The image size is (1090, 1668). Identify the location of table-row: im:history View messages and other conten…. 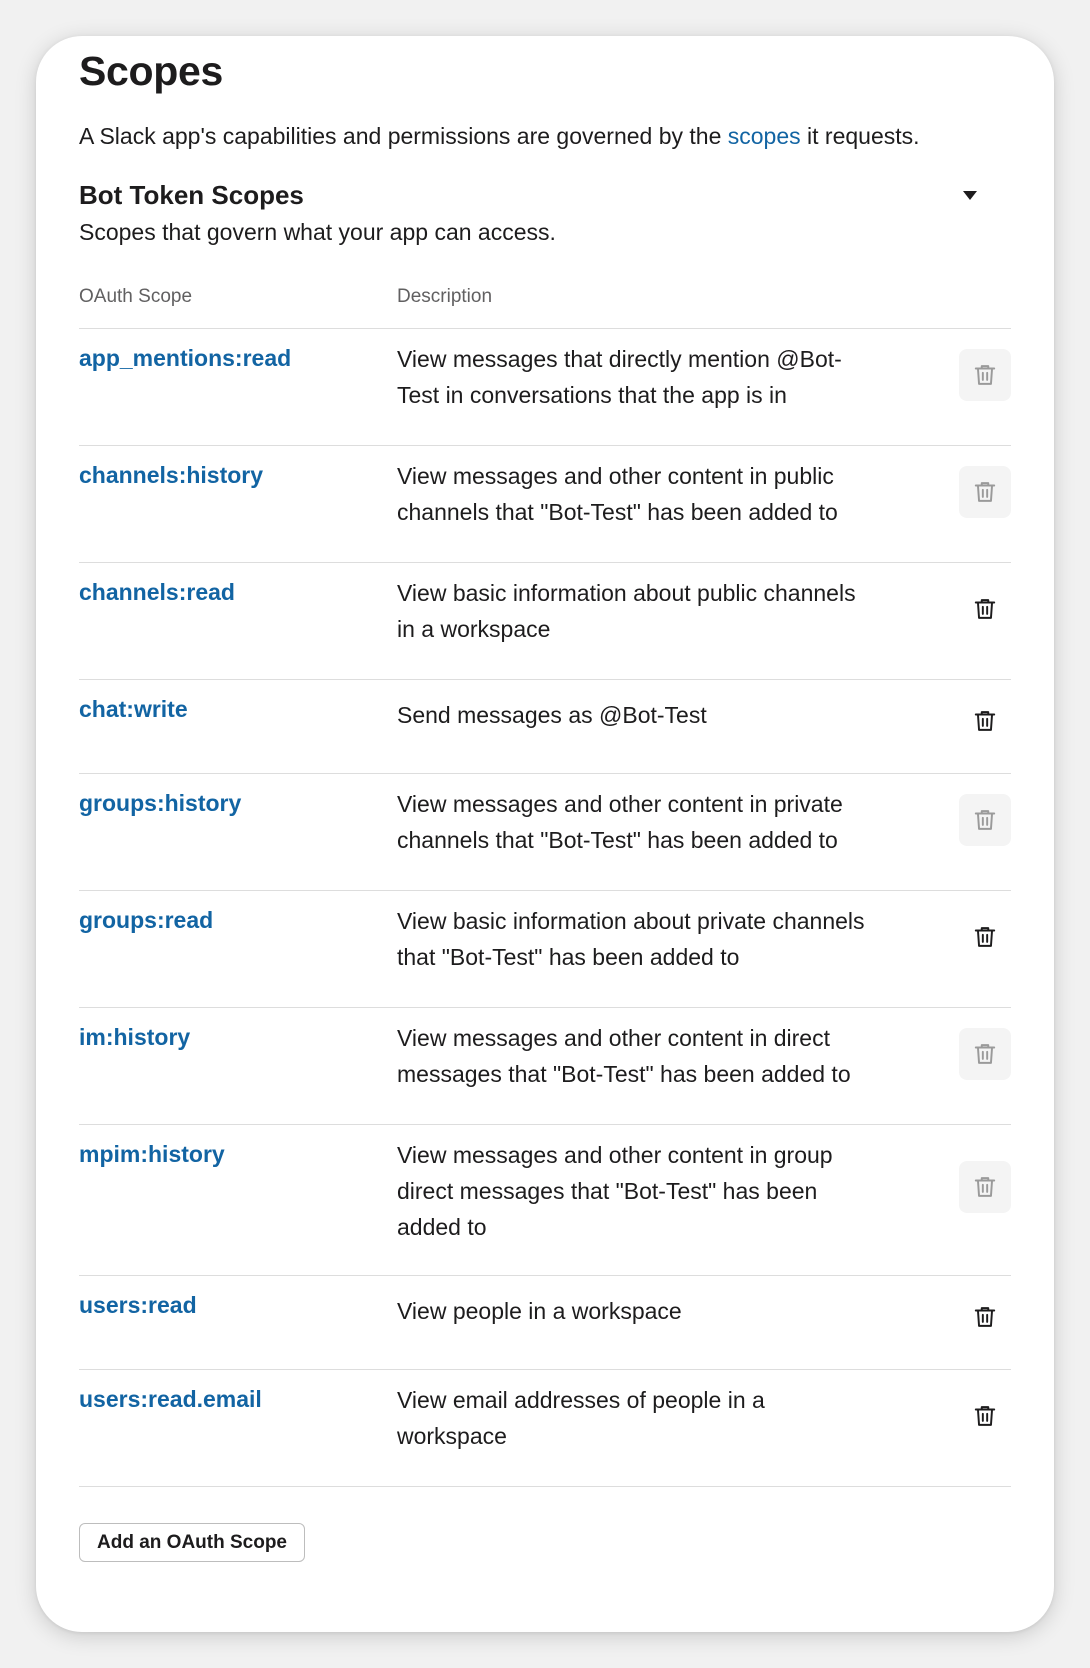
(545, 1066).